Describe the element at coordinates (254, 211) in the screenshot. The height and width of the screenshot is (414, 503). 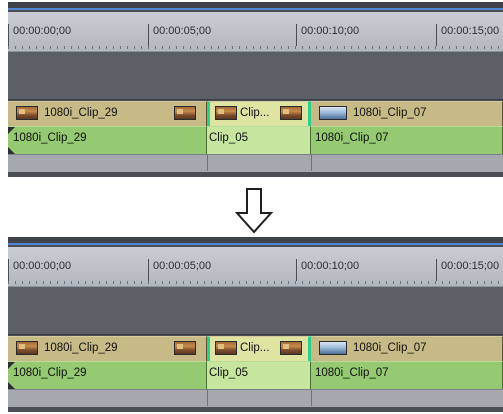
I see `down-arrow-icon` at that location.